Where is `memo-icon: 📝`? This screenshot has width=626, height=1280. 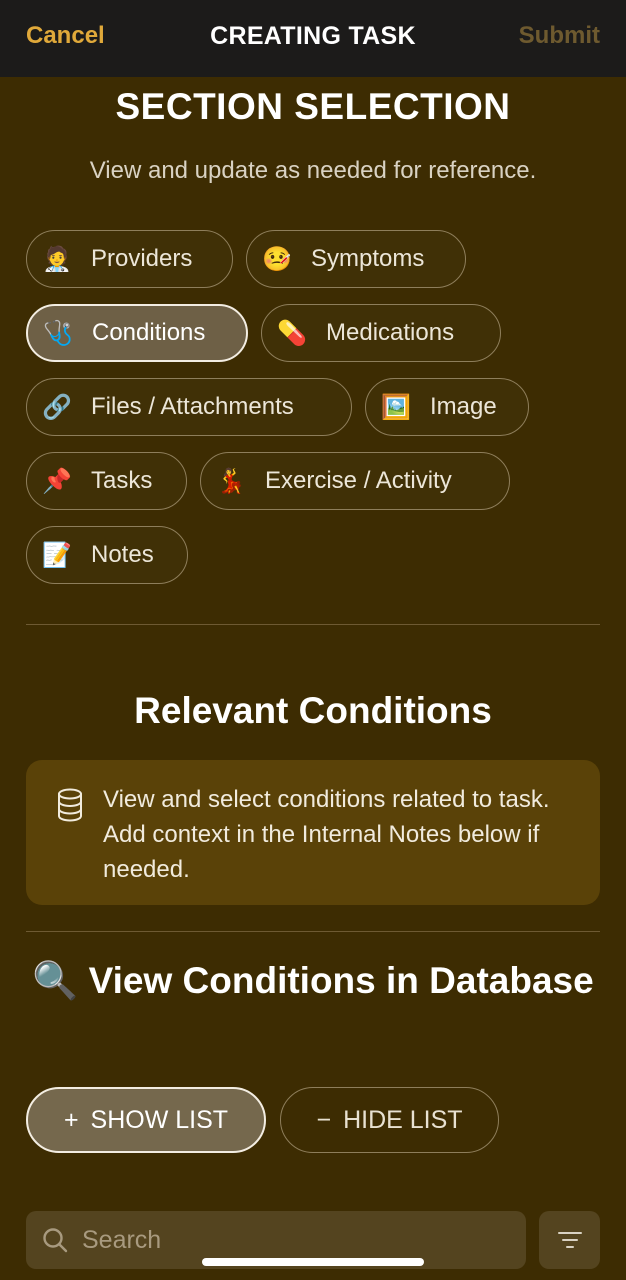
memo-icon: 📝 is located at coordinates (57, 555).